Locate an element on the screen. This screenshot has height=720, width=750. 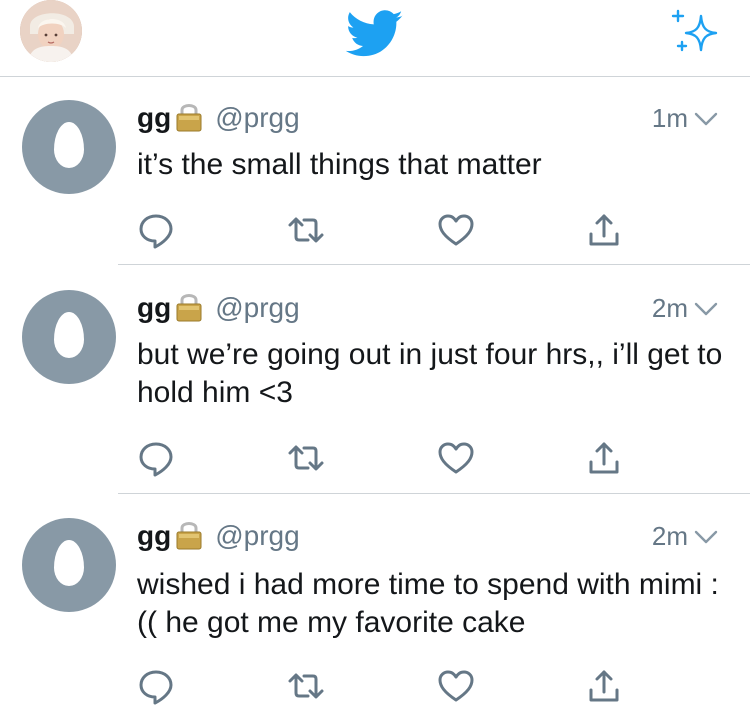
top-bar is located at coordinates (375, 38).